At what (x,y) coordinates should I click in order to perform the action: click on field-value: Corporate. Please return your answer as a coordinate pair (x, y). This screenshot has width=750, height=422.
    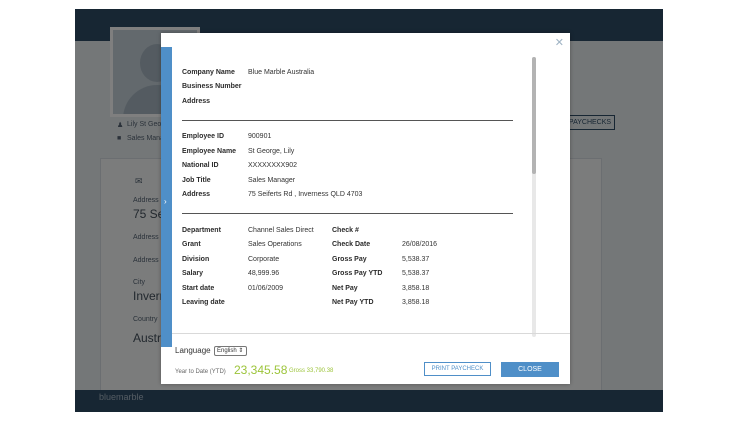
    Looking at the image, I should click on (264, 259).